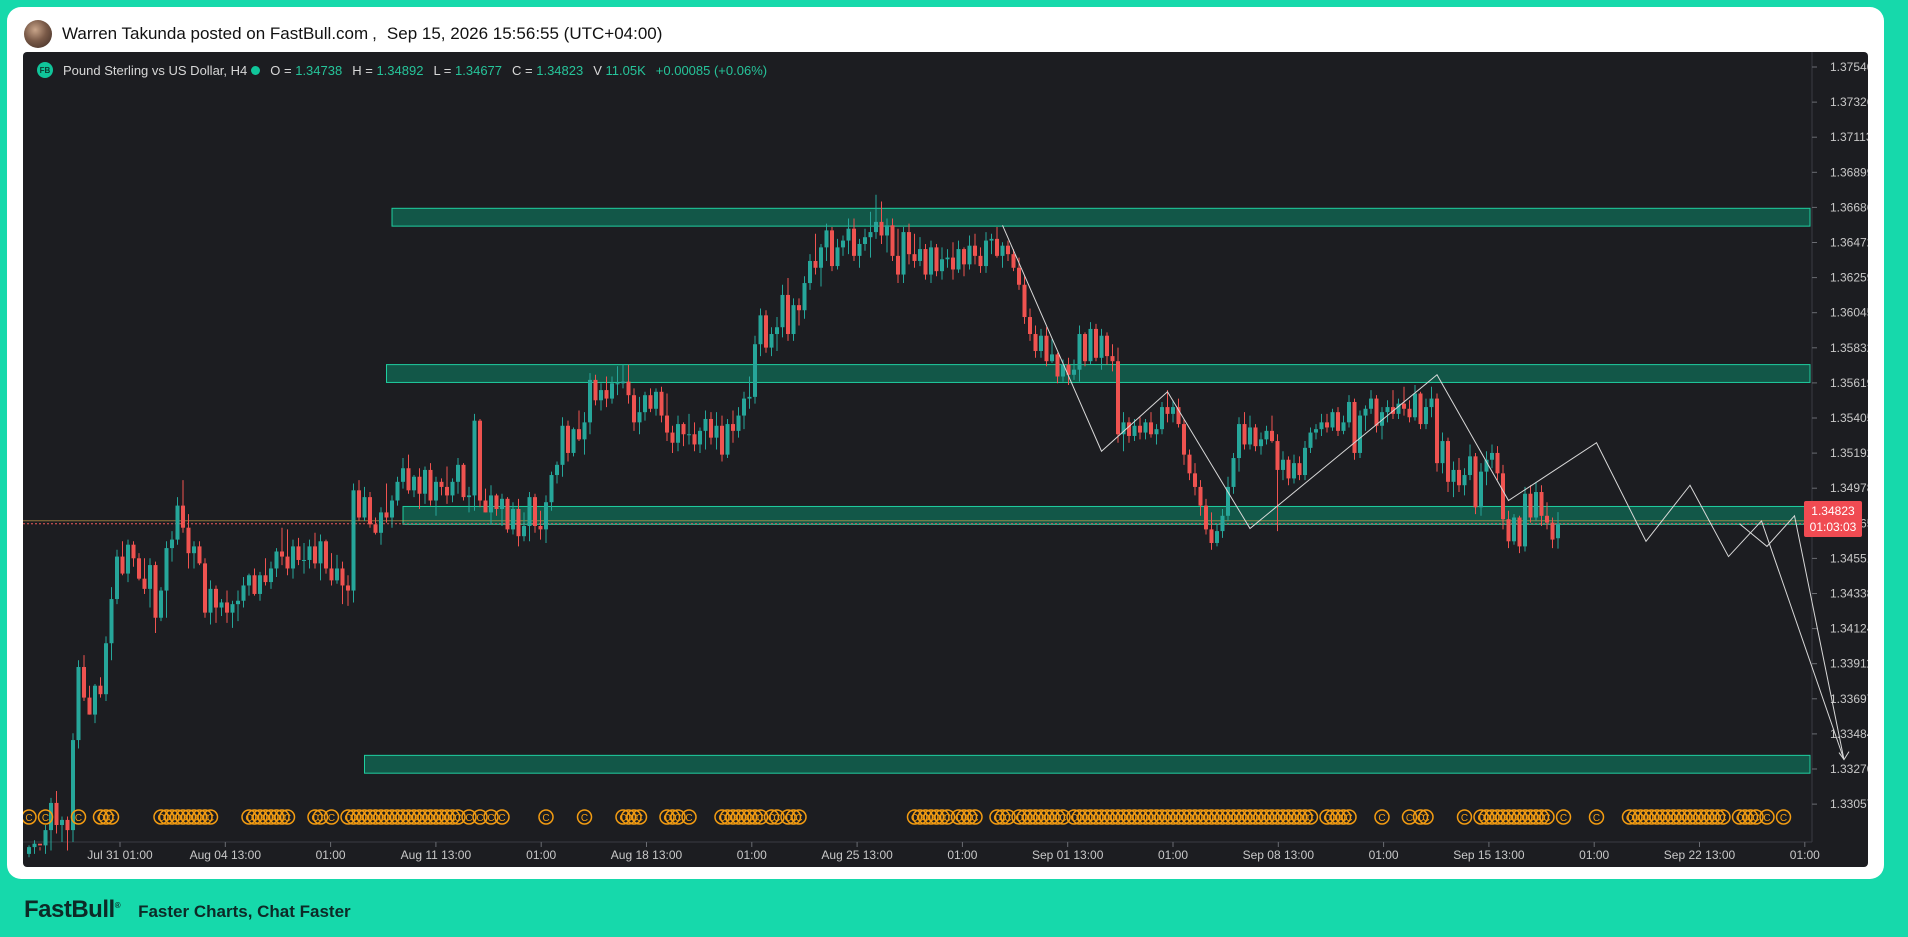 The height and width of the screenshot is (937, 1908). What do you see at coordinates (215, 34) in the screenshot?
I see `author-line: Warren Takunda posted on FastBull.com` at bounding box center [215, 34].